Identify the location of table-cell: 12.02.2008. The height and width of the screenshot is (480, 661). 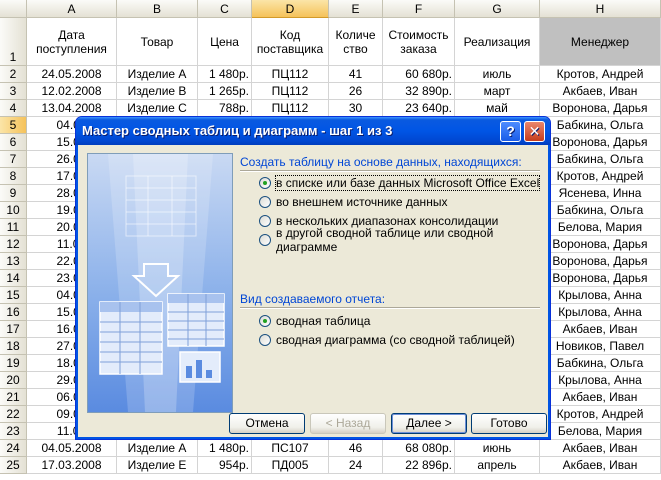
(72, 91).